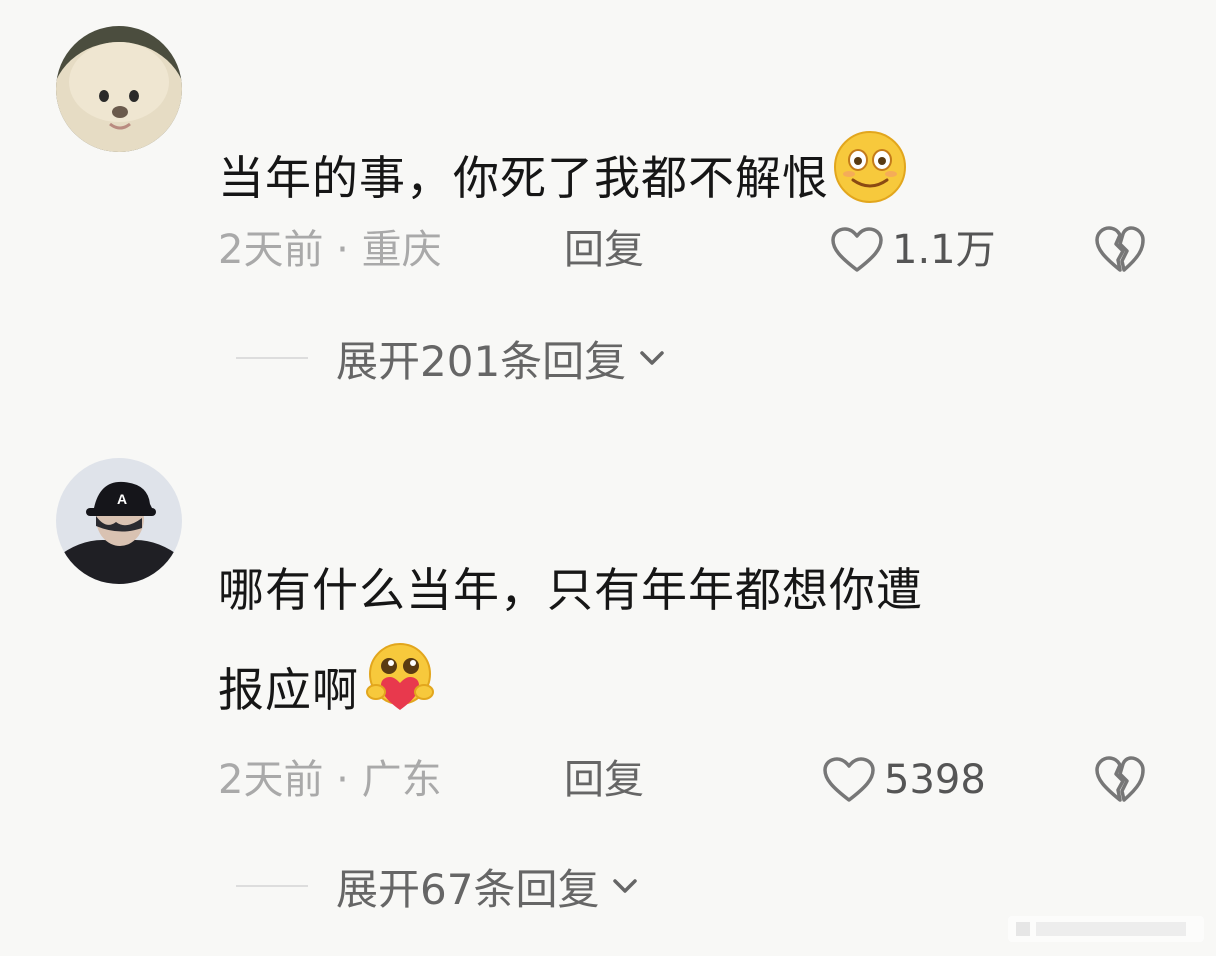 The height and width of the screenshot is (956, 1216). What do you see at coordinates (667, 167) in the screenshot?
I see `comment-text: 当年的事，你死了我都不解恨` at bounding box center [667, 167].